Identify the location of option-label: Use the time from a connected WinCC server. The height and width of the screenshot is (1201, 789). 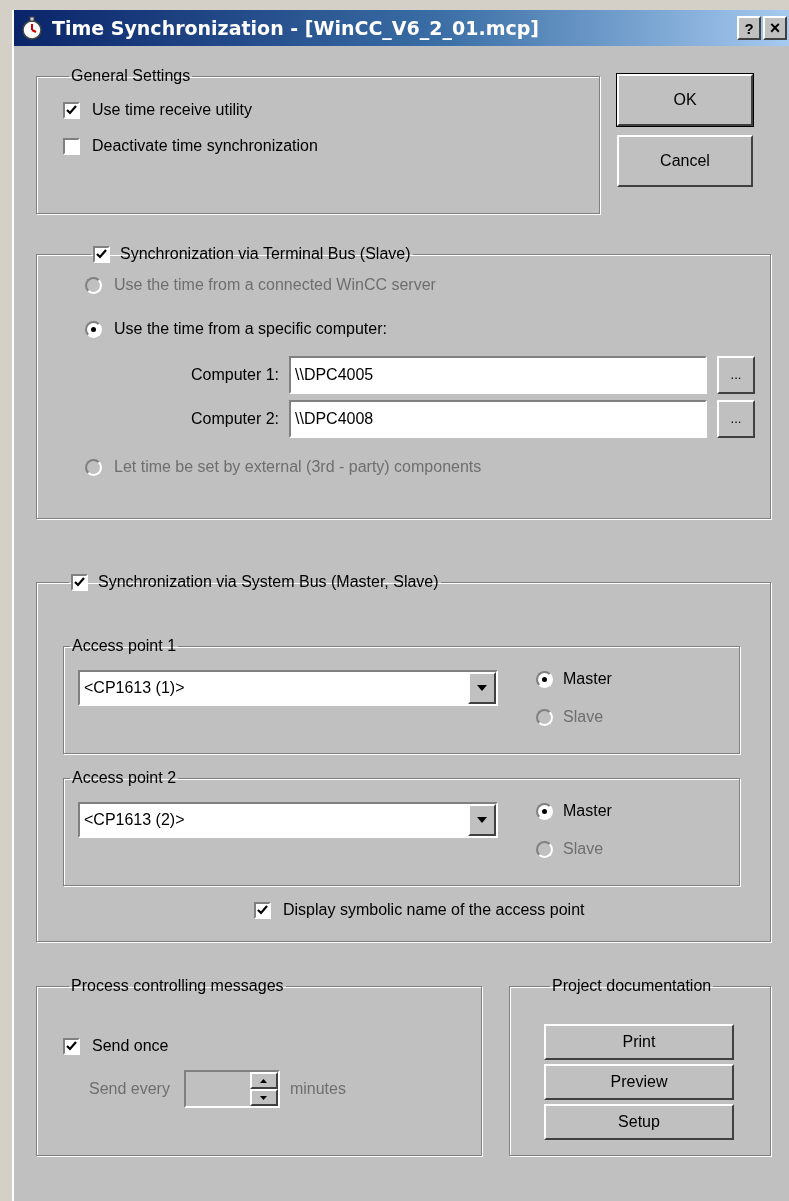
(275, 285).